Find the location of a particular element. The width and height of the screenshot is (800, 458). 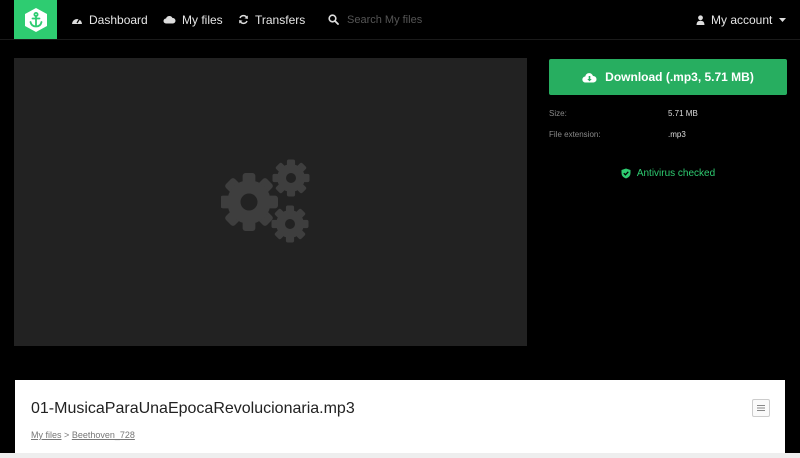

nav-transfers-label: Transfers is located at coordinates (280, 19).